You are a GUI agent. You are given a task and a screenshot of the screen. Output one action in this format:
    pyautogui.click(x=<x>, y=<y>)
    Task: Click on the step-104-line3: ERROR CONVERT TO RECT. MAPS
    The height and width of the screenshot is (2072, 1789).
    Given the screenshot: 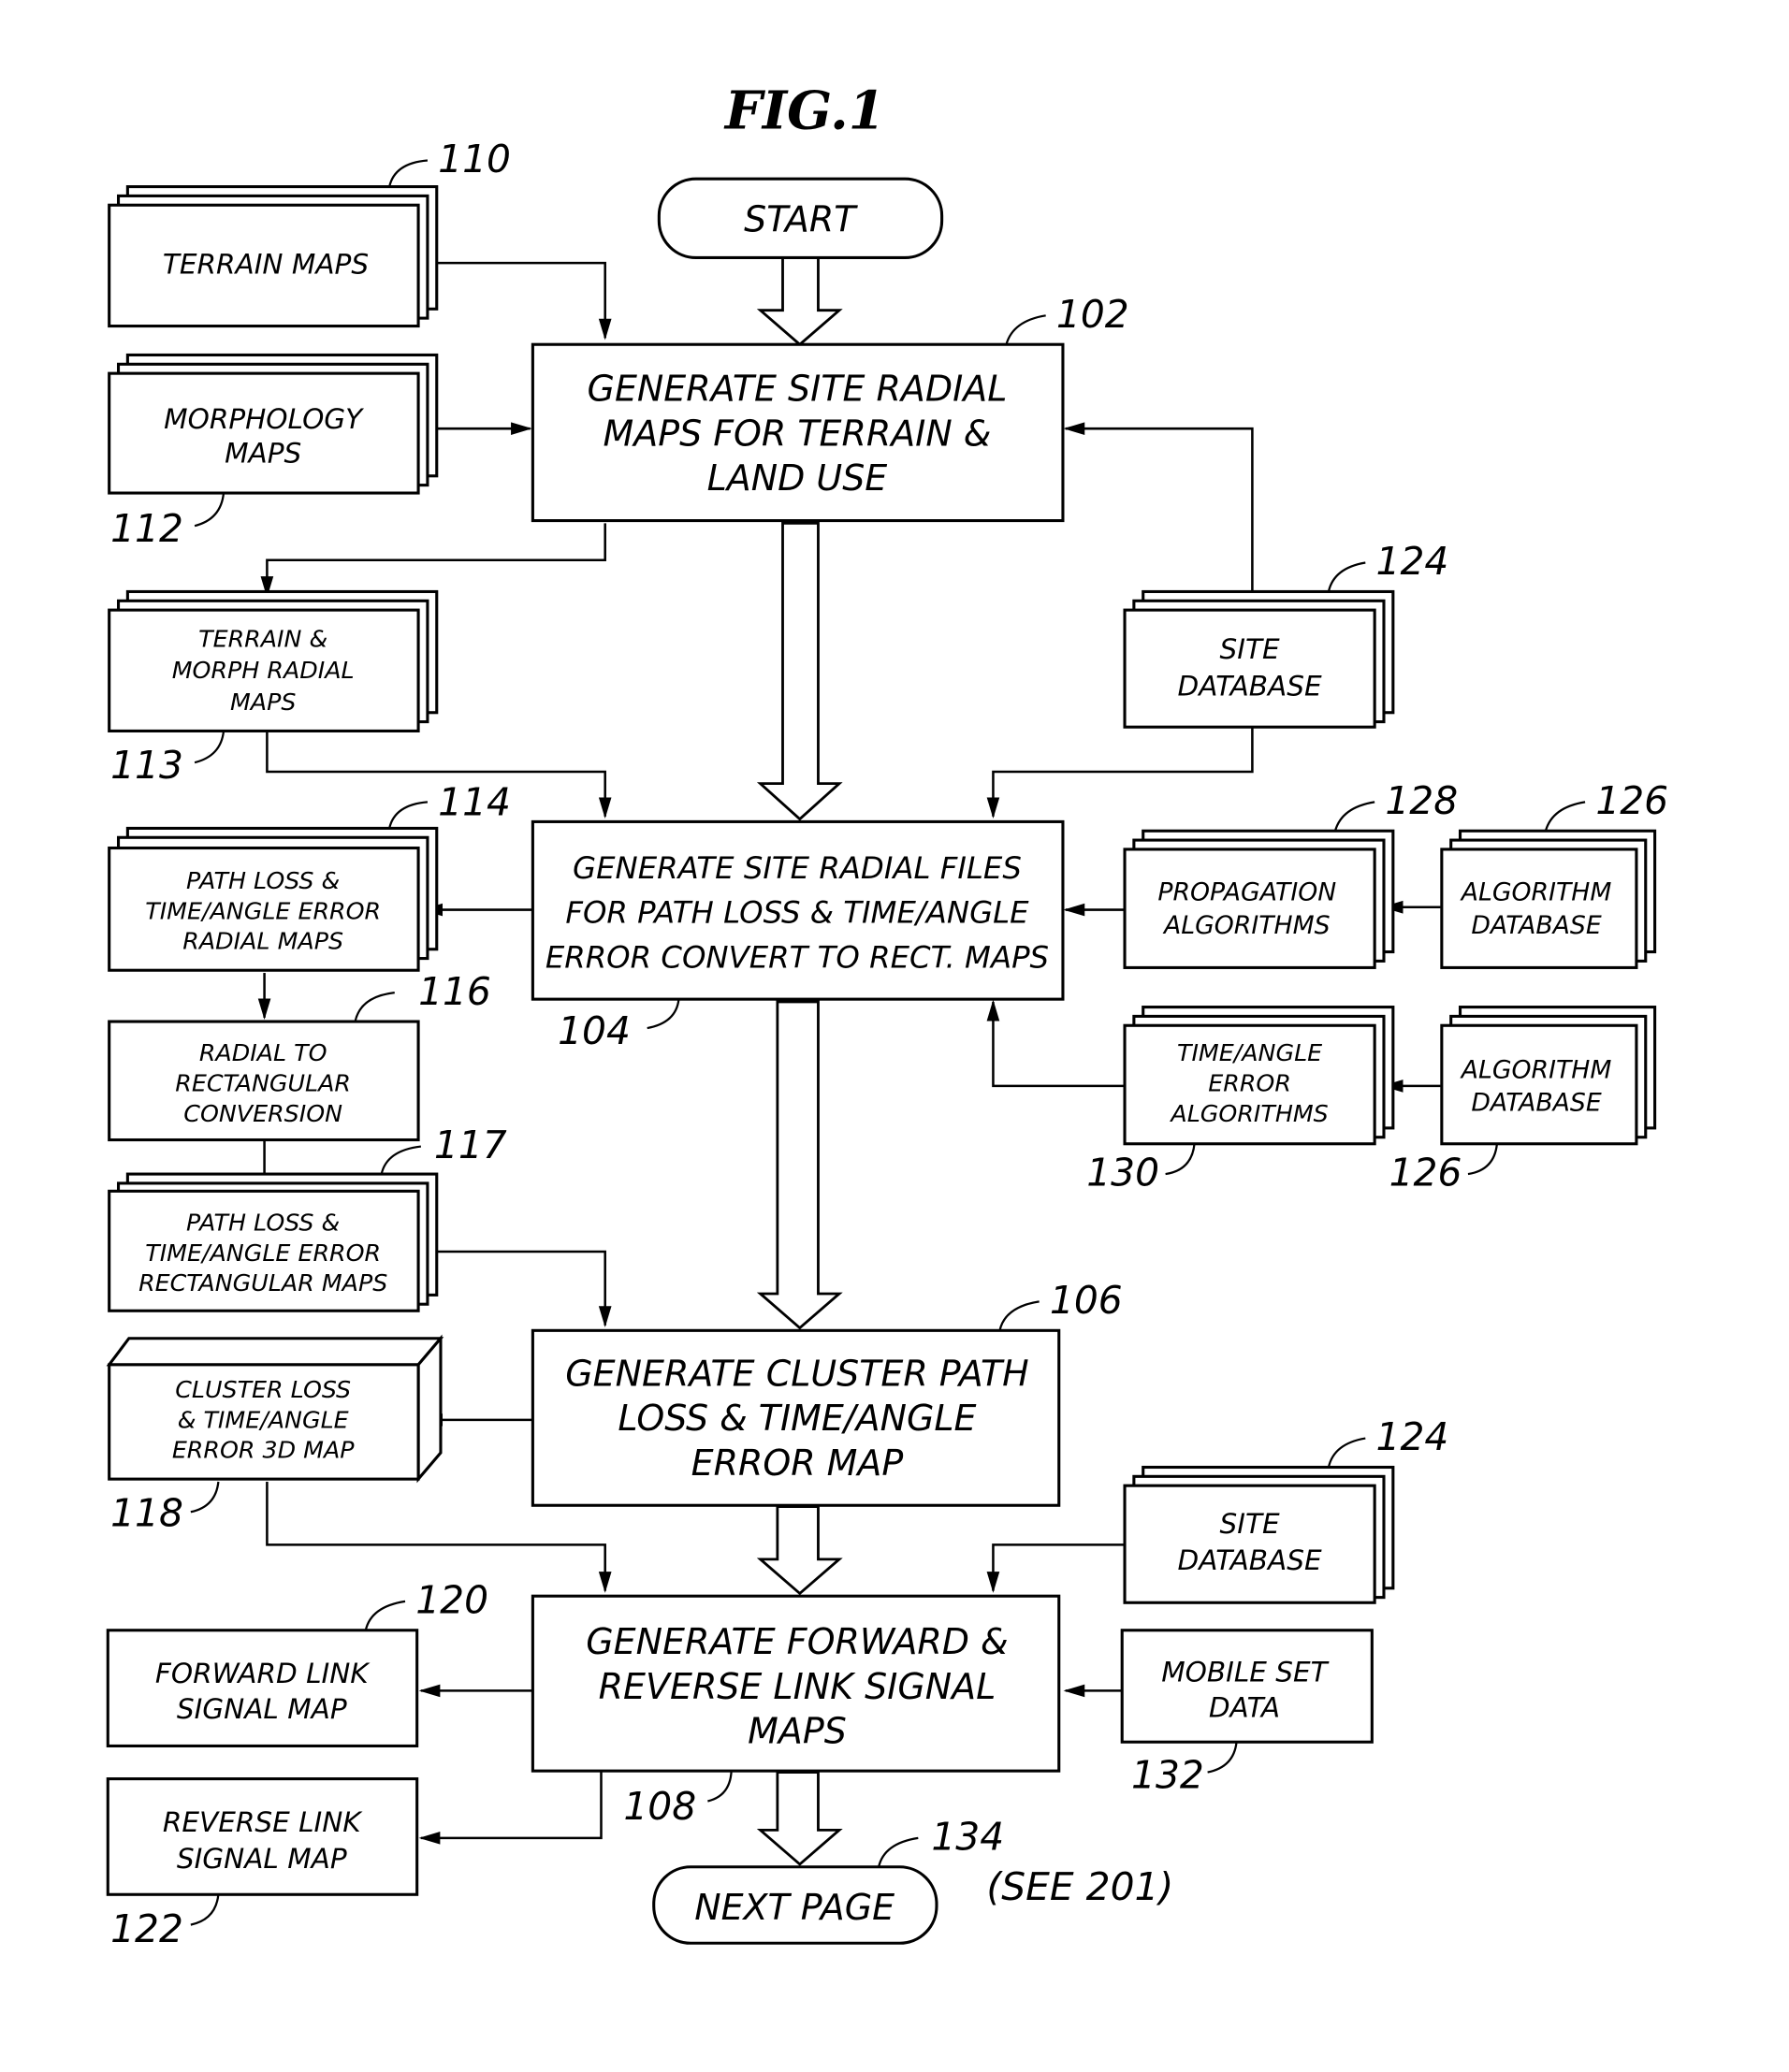 What is the action you would take?
    pyautogui.click(x=797, y=957)
    